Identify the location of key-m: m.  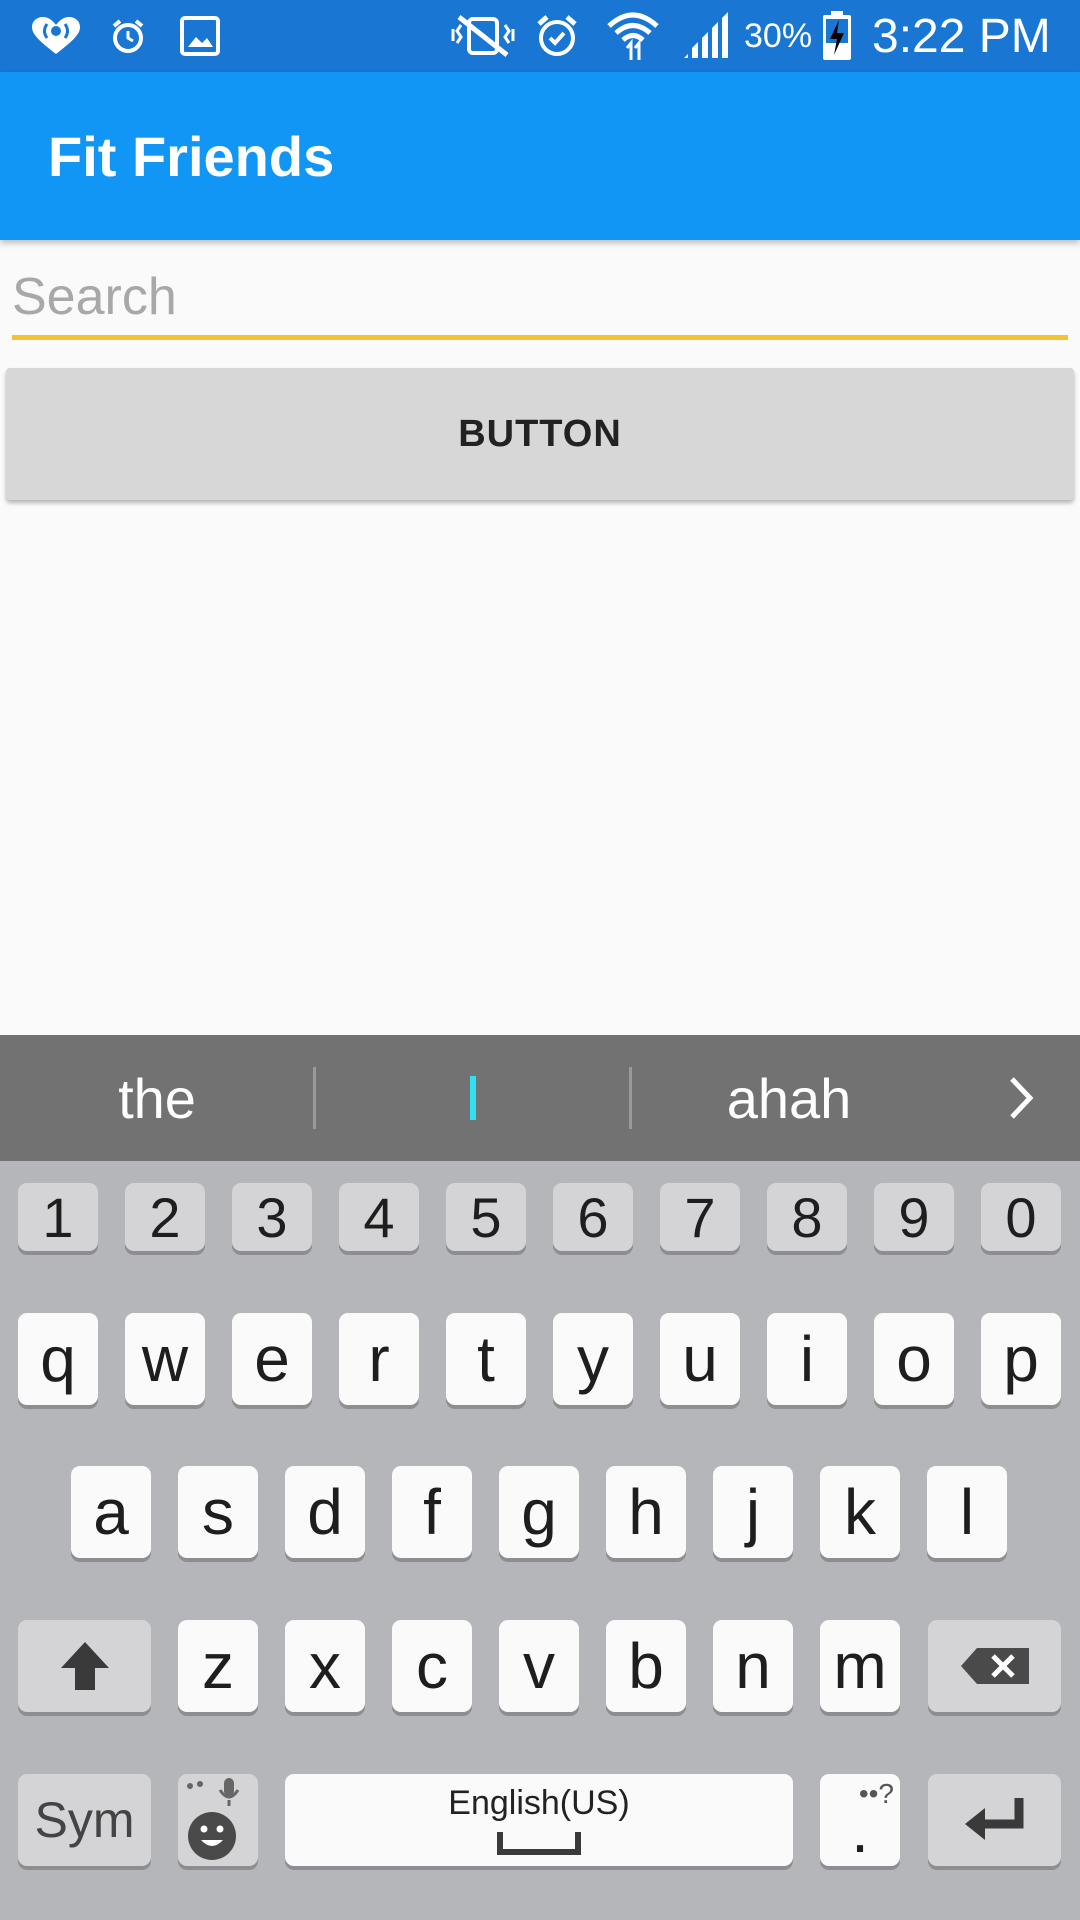
(860, 1666).